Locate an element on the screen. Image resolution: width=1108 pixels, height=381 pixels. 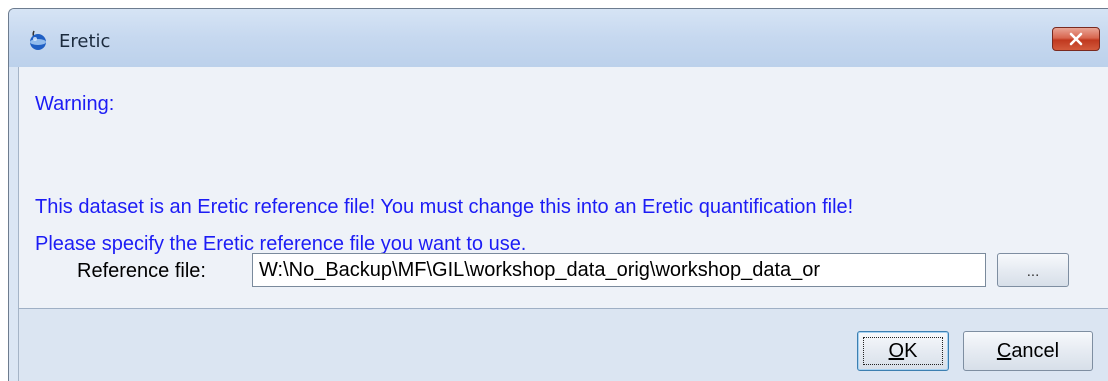
close-icon is located at coordinates (1076, 39).